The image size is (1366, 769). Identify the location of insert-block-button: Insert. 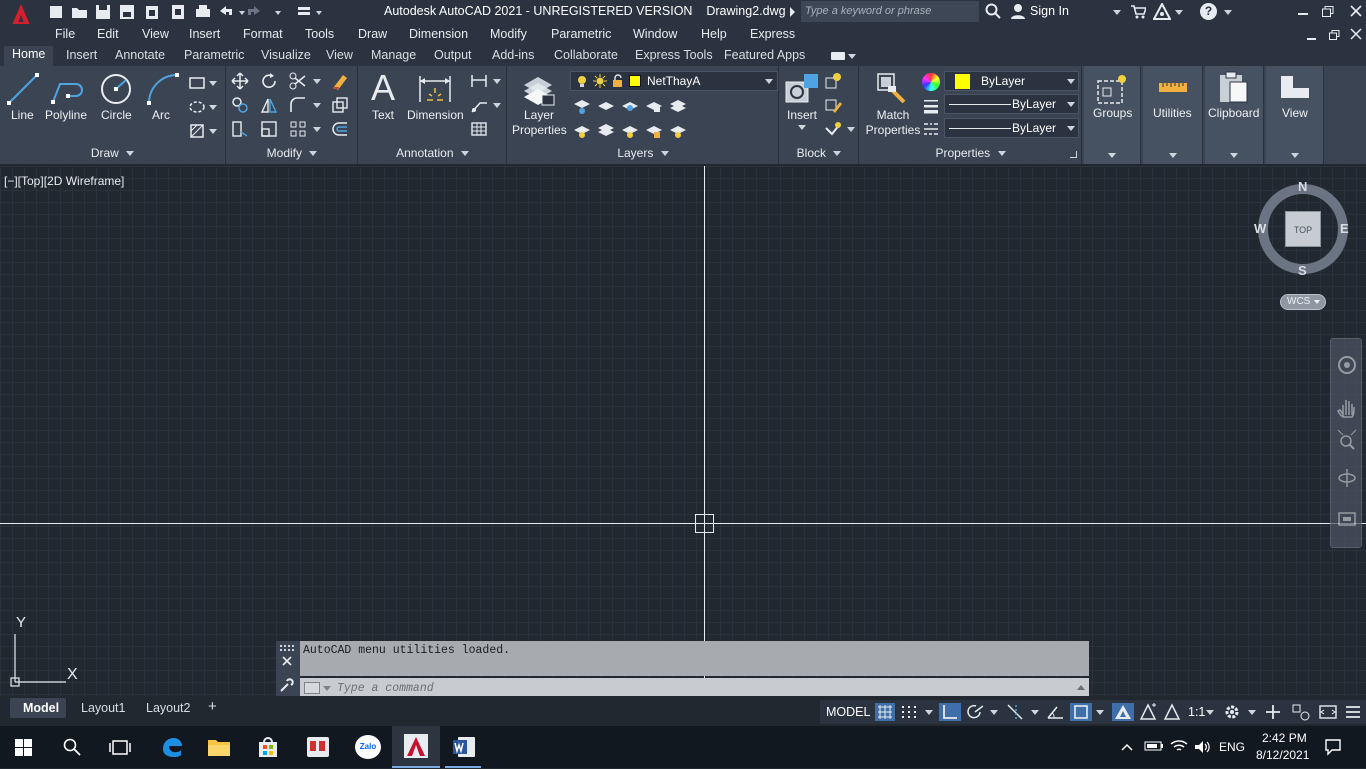
(802, 115).